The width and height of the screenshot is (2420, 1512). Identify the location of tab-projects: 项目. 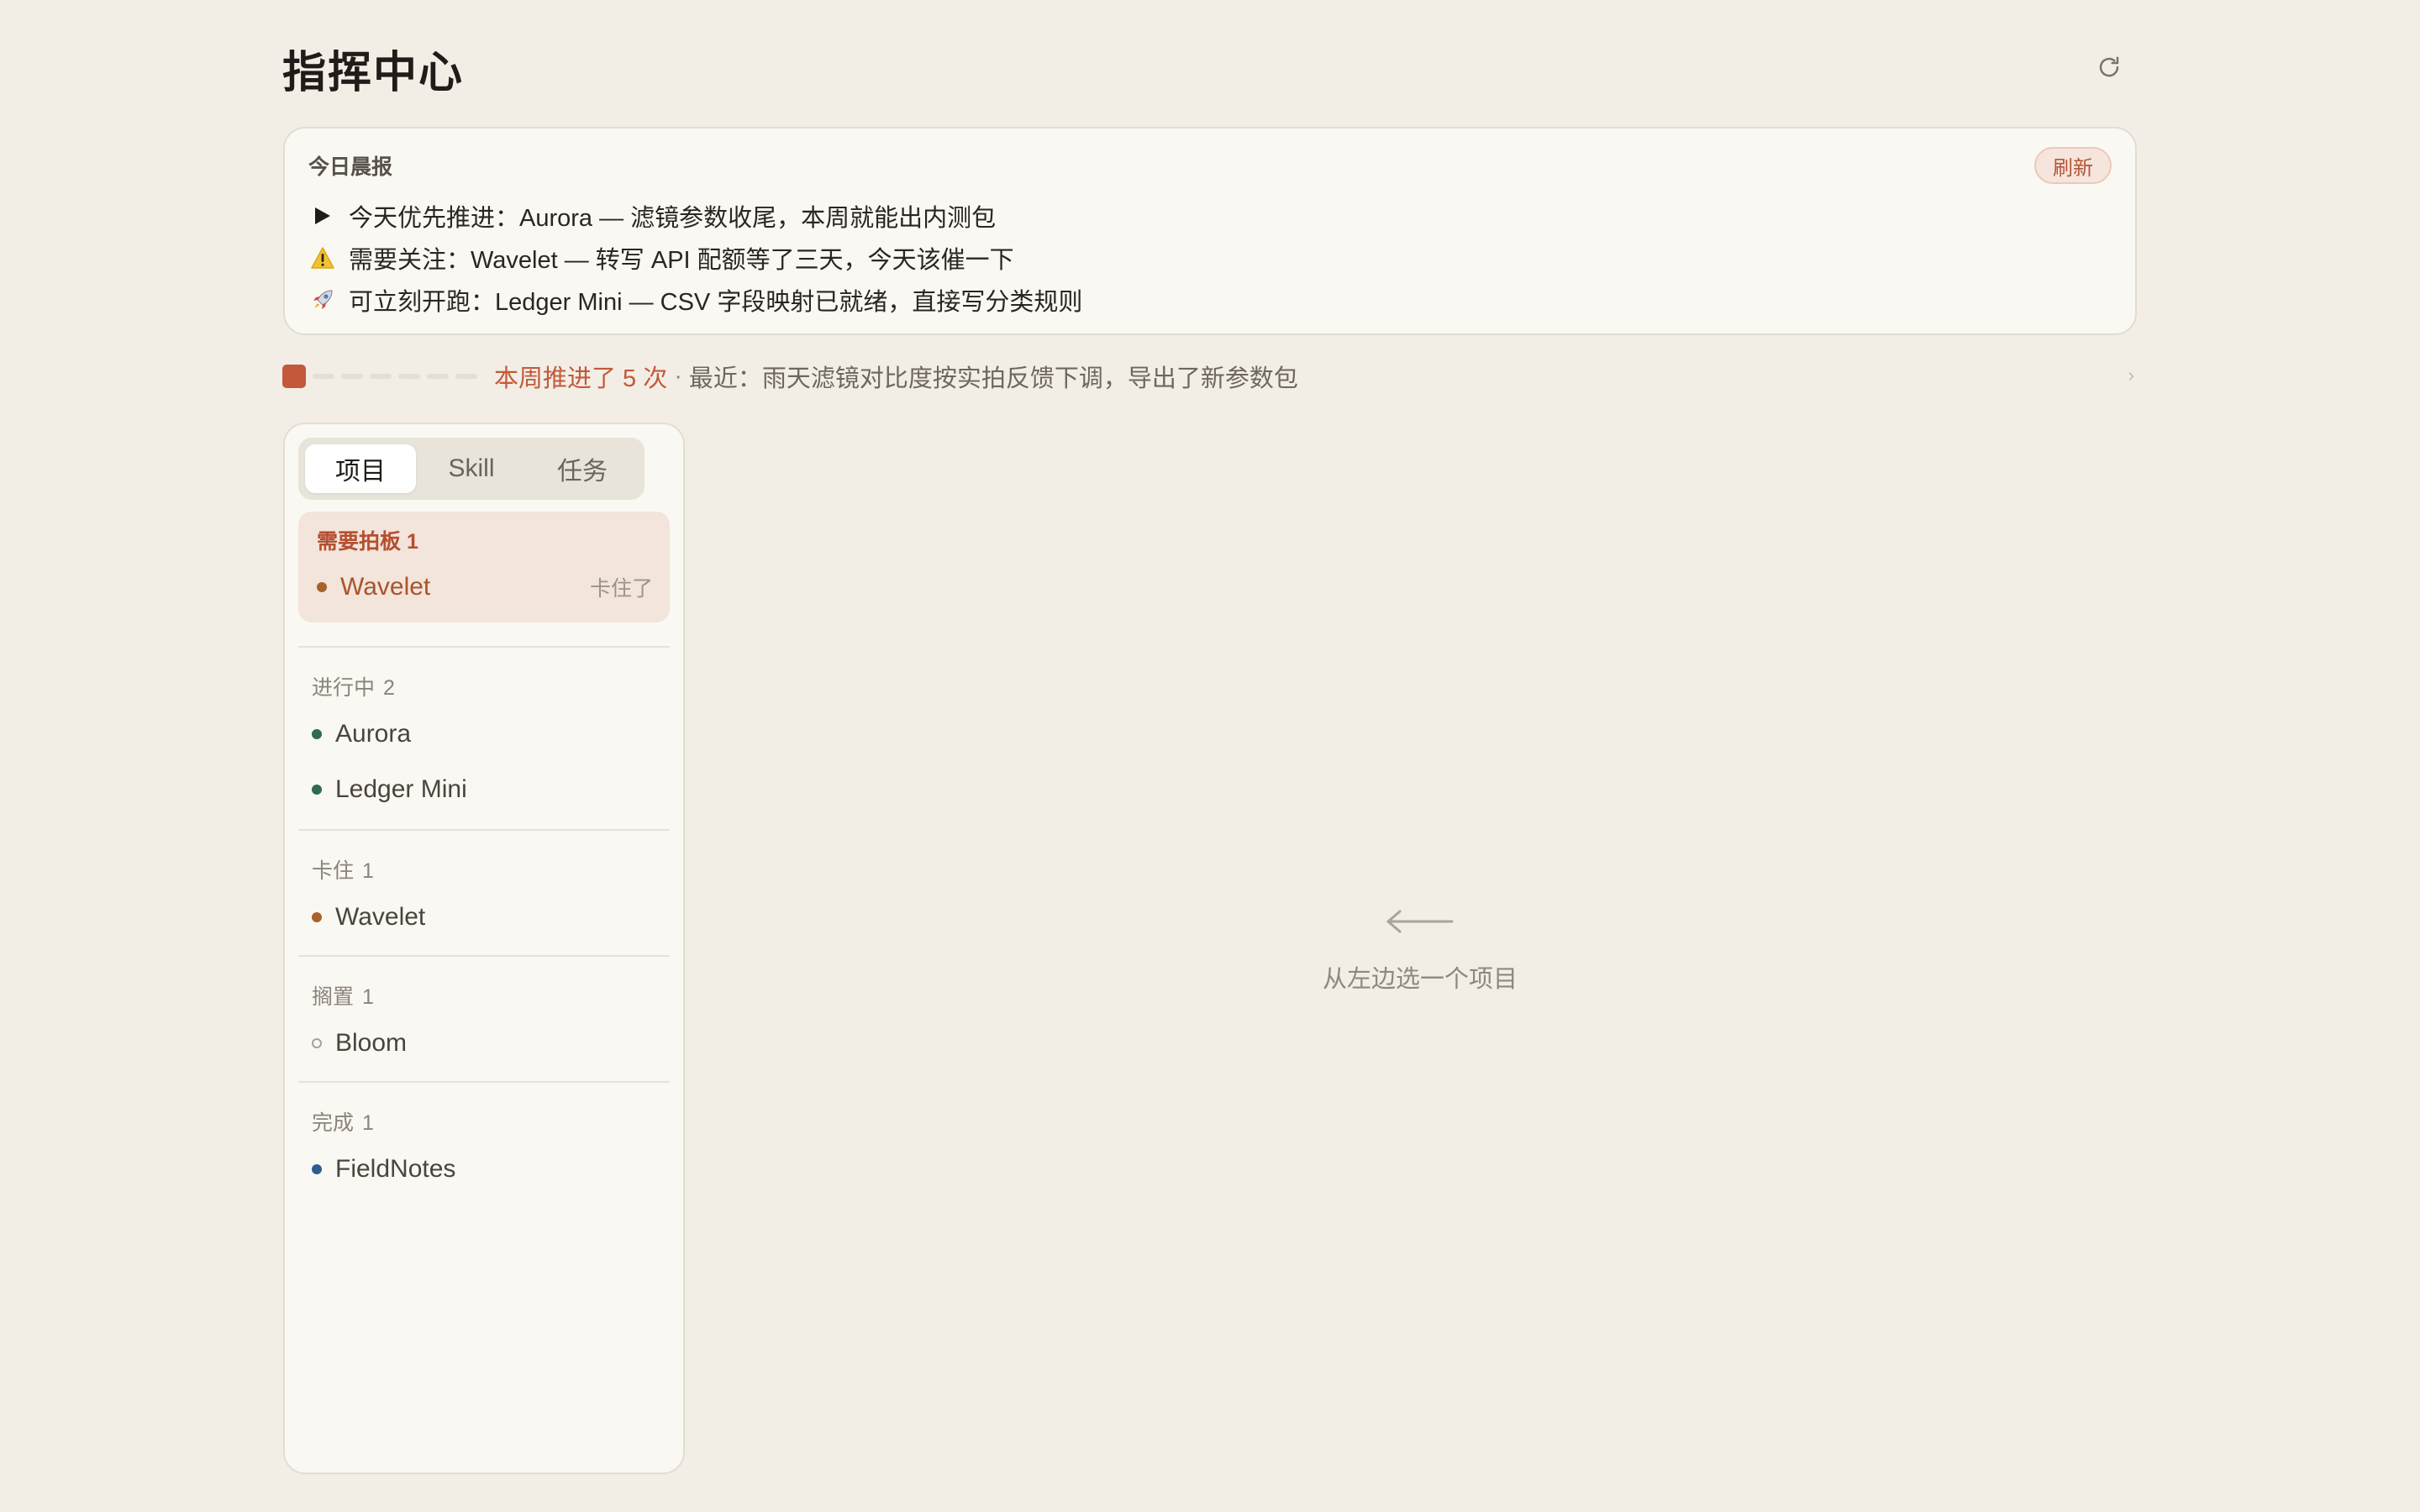
(360, 468).